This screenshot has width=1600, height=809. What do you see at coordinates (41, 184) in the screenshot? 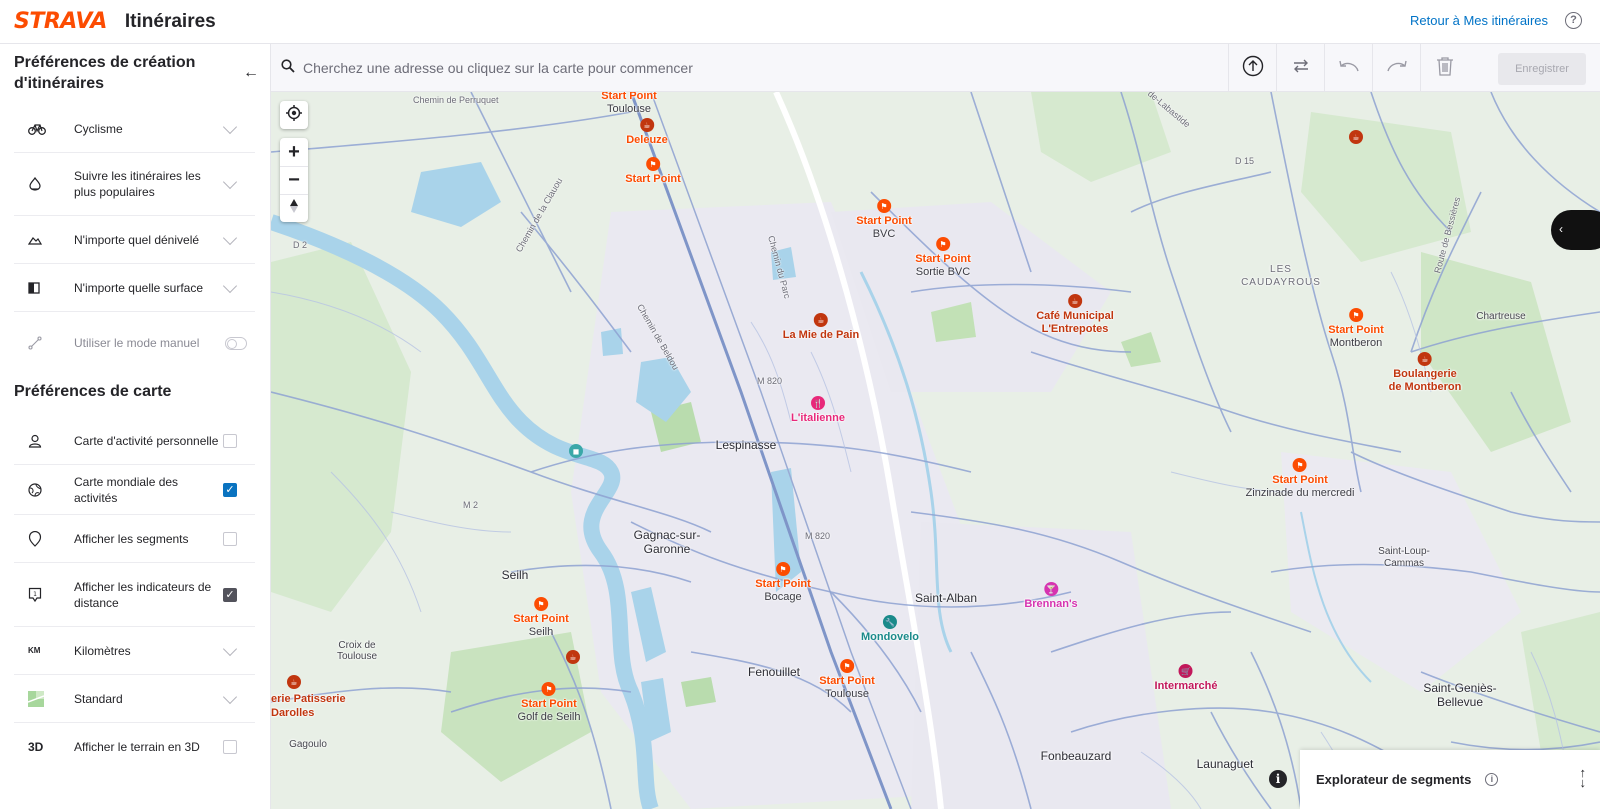
I see `heatmap-icon` at bounding box center [41, 184].